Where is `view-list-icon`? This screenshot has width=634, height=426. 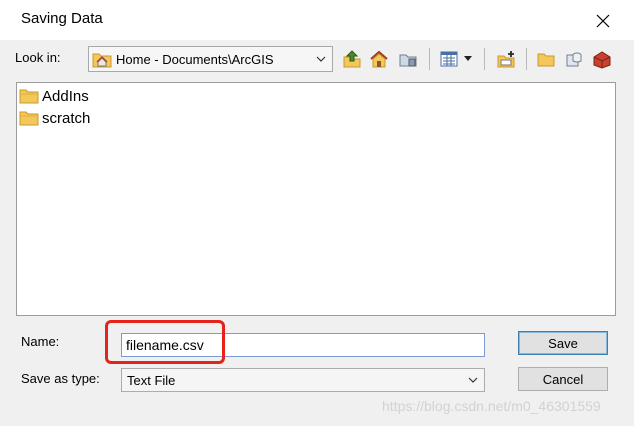
view-list-icon is located at coordinates (449, 59).